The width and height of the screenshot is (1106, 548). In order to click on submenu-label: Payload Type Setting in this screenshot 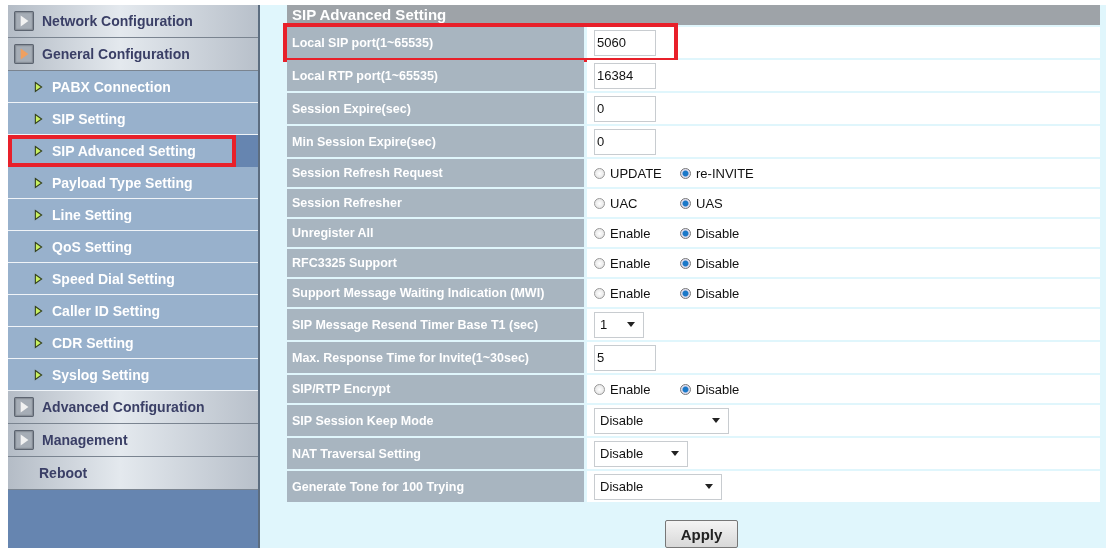, I will do `click(122, 182)`.